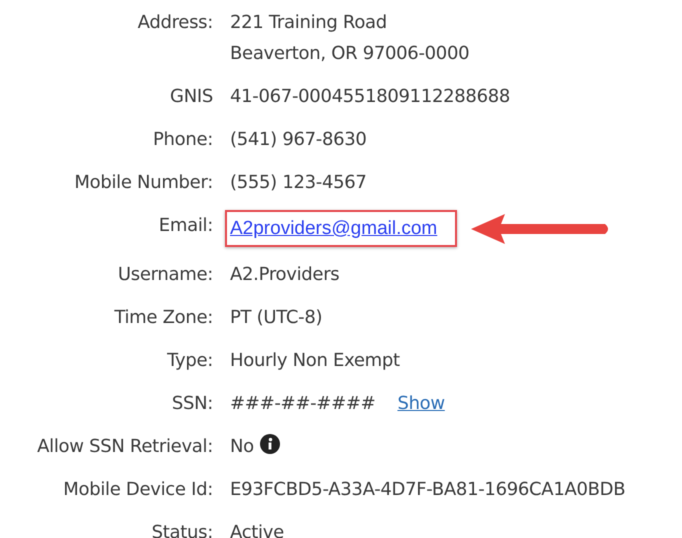 The height and width of the screenshot is (538, 682). Describe the element at coordinates (185, 226) in the screenshot. I see `field-label: Email:` at that location.